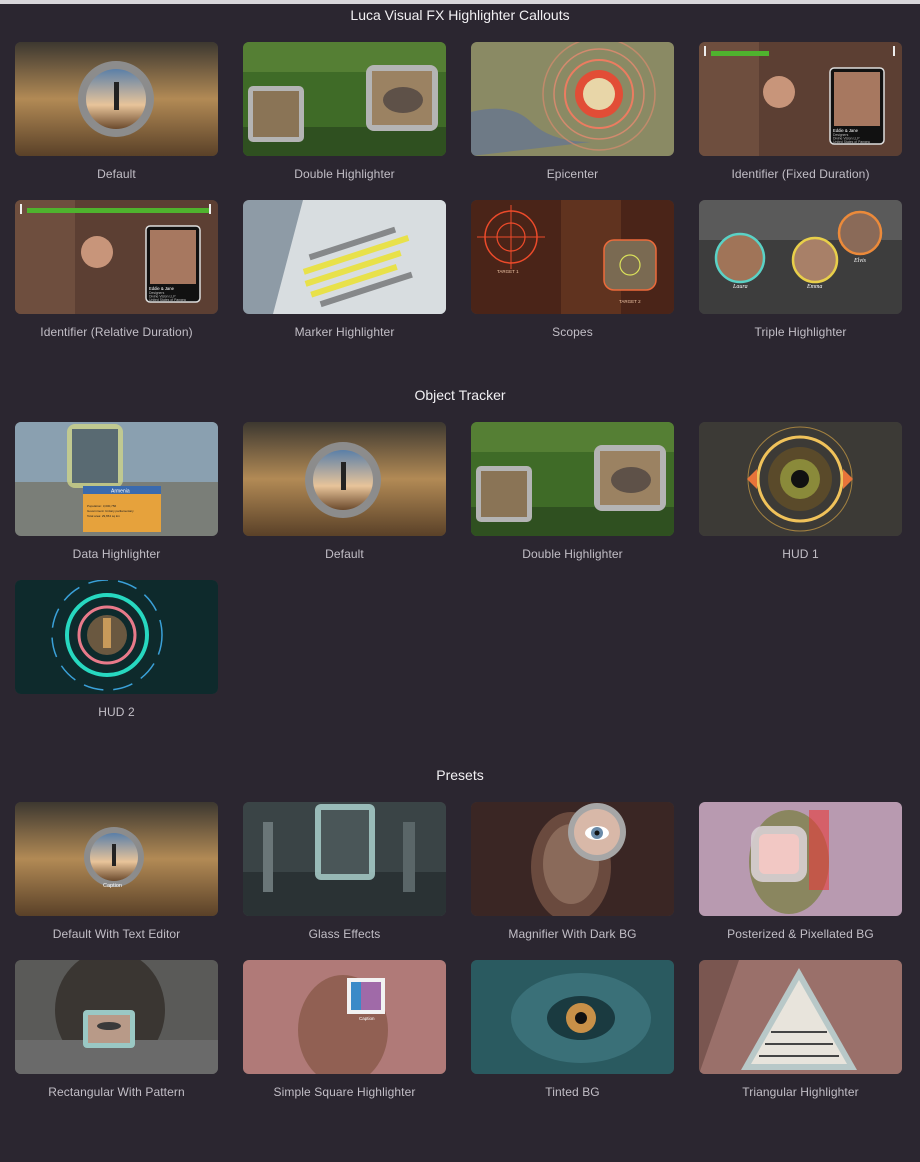  Describe the element at coordinates (572, 1017) in the screenshot. I see `thumbnail-tinted-bg` at that location.